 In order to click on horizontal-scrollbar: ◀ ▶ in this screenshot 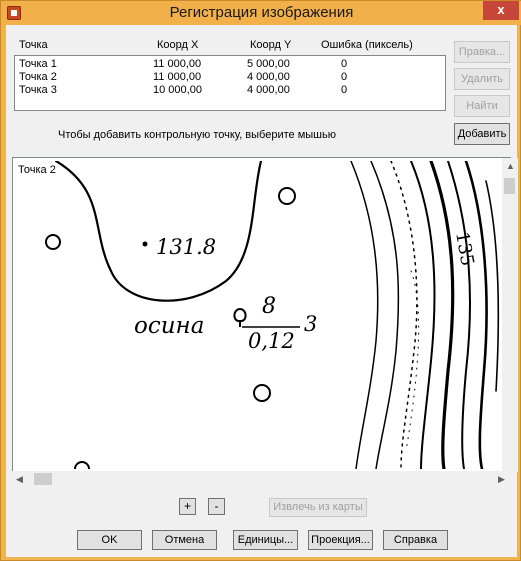, I will do `click(261, 479)`.